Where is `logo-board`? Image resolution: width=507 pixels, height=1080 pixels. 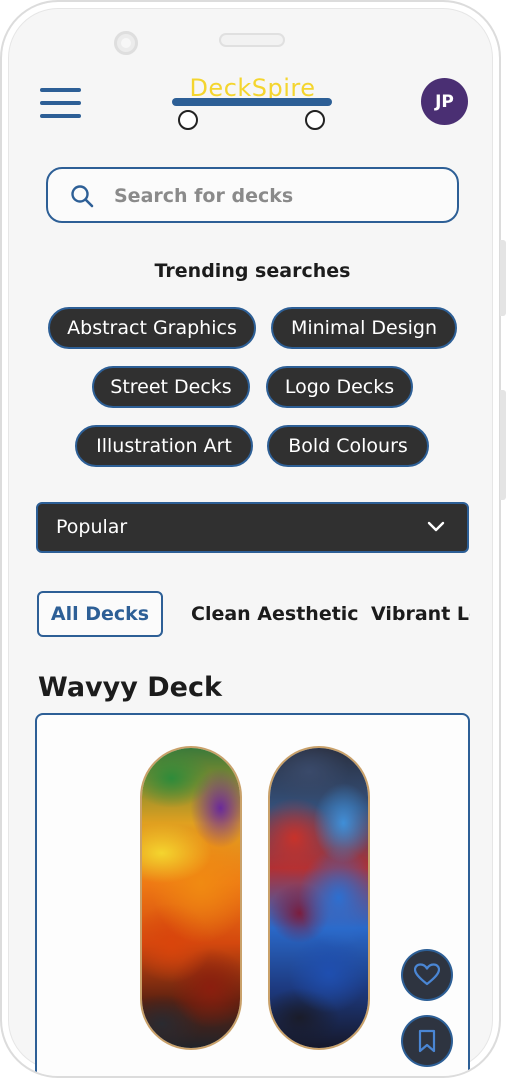 logo-board is located at coordinates (252, 102).